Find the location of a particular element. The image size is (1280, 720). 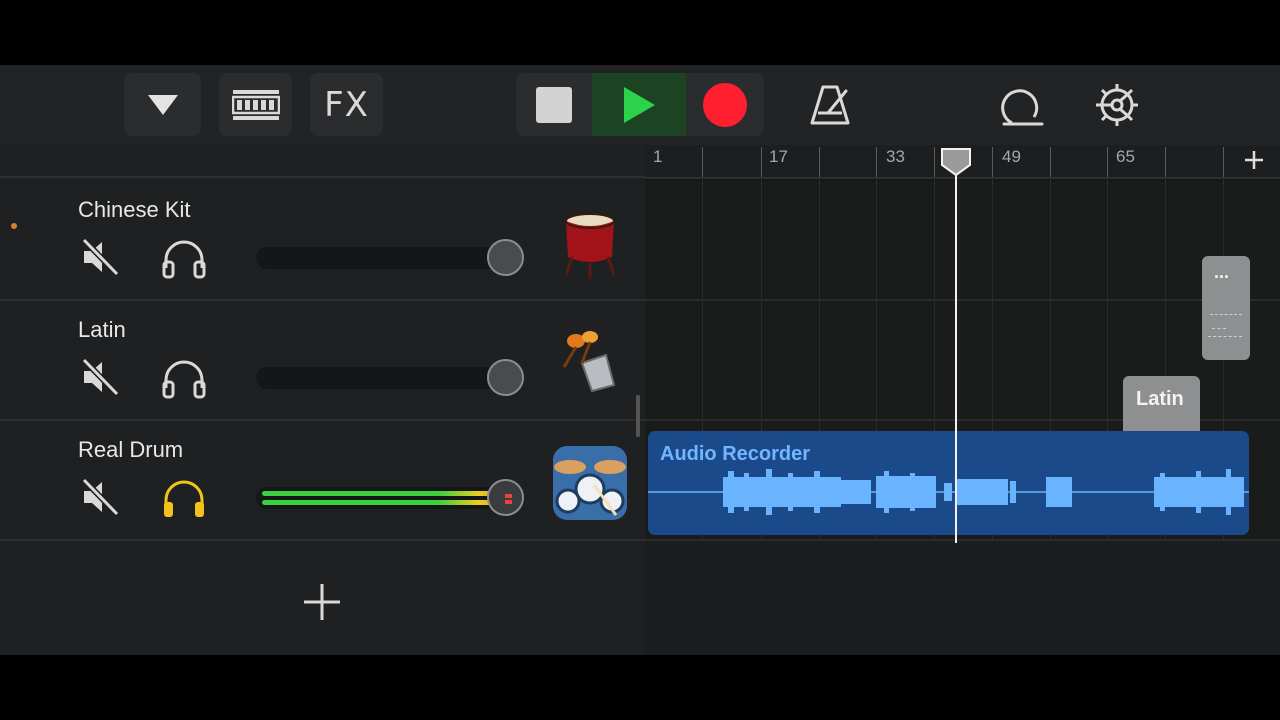

tracks-view-icon is located at coordinates (255, 104).